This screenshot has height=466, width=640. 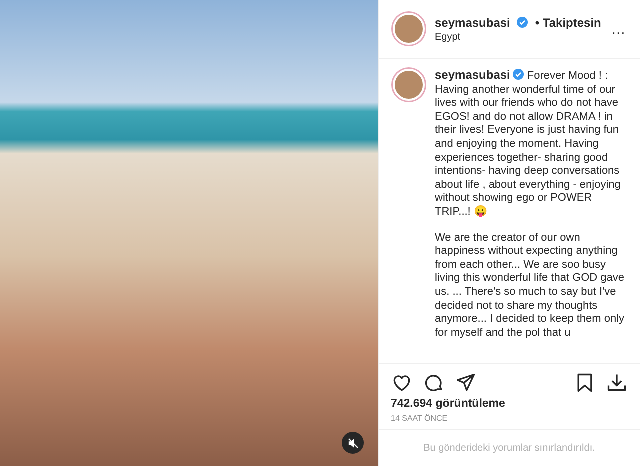 I want to click on muted-speaker-icon, so click(x=353, y=443).